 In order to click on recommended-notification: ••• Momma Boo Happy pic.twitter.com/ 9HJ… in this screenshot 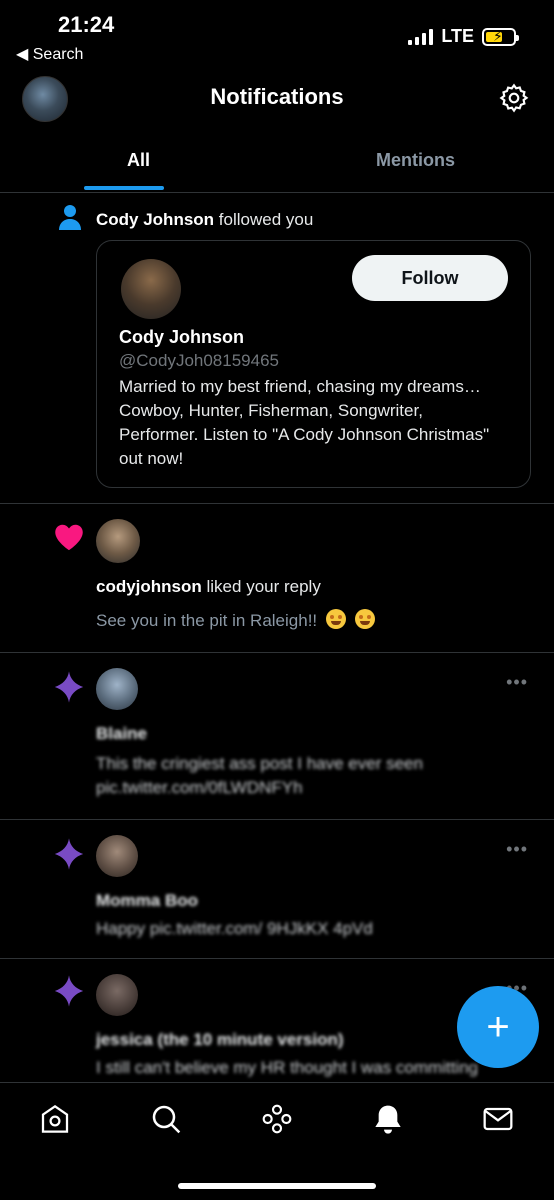, I will do `click(277, 890)`.